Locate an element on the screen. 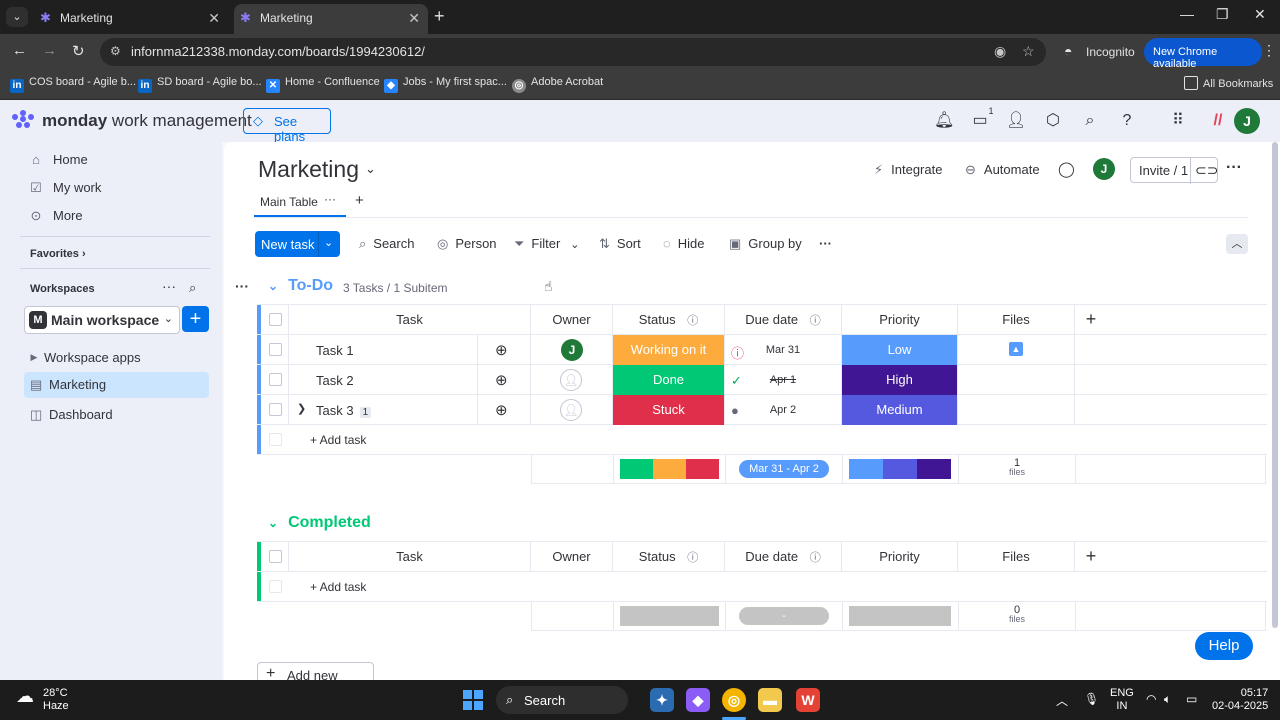 The width and height of the screenshot is (1280, 720). eye-off-icon: ◉ is located at coordinates (1000, 51).